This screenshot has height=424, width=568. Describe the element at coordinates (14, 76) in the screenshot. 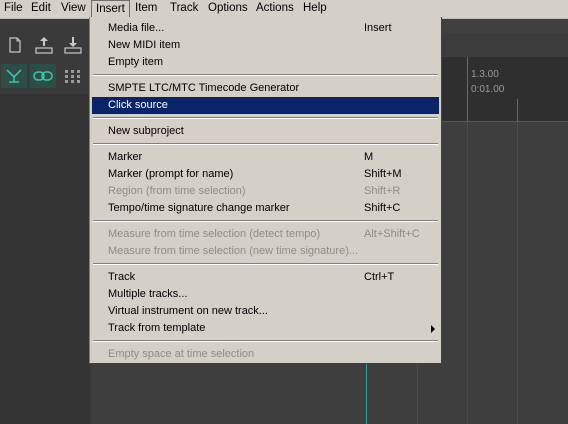

I see `trim-icon` at that location.